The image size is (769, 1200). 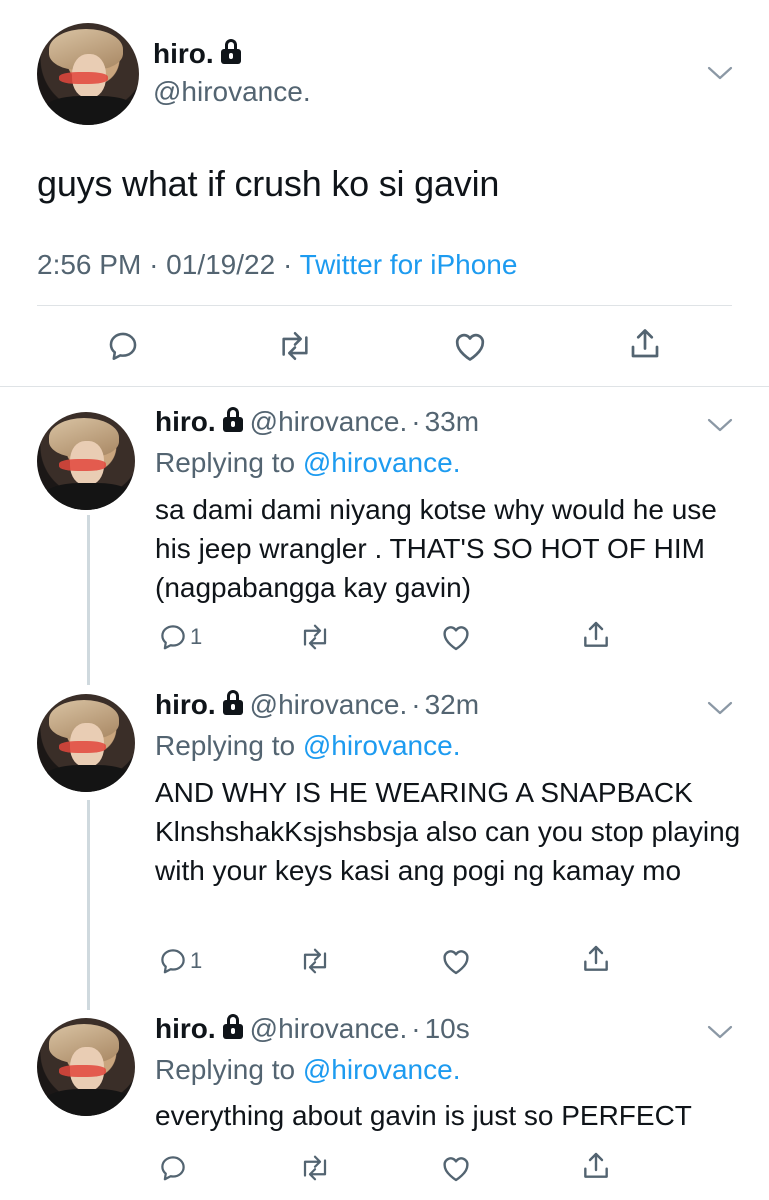 I want to click on display-name-text: hiro., so click(x=183, y=53).